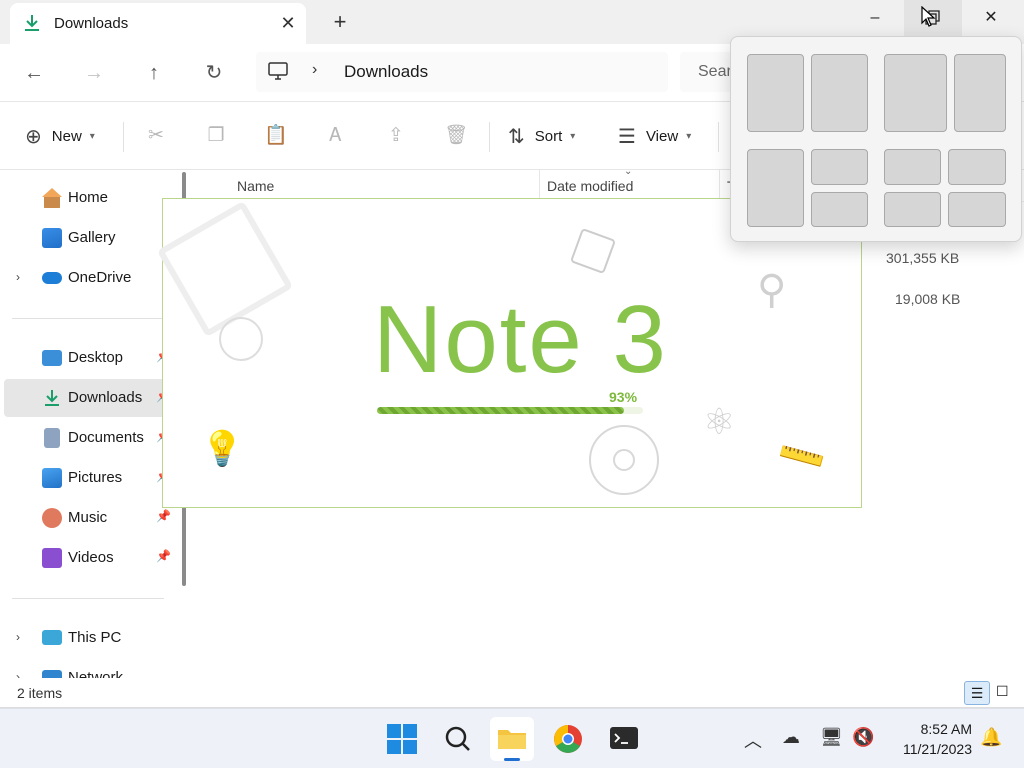 The width and height of the screenshot is (1024, 768). Describe the element at coordinates (315, 69) in the screenshot. I see `breadcrumb-chevron-icon: ›` at that location.